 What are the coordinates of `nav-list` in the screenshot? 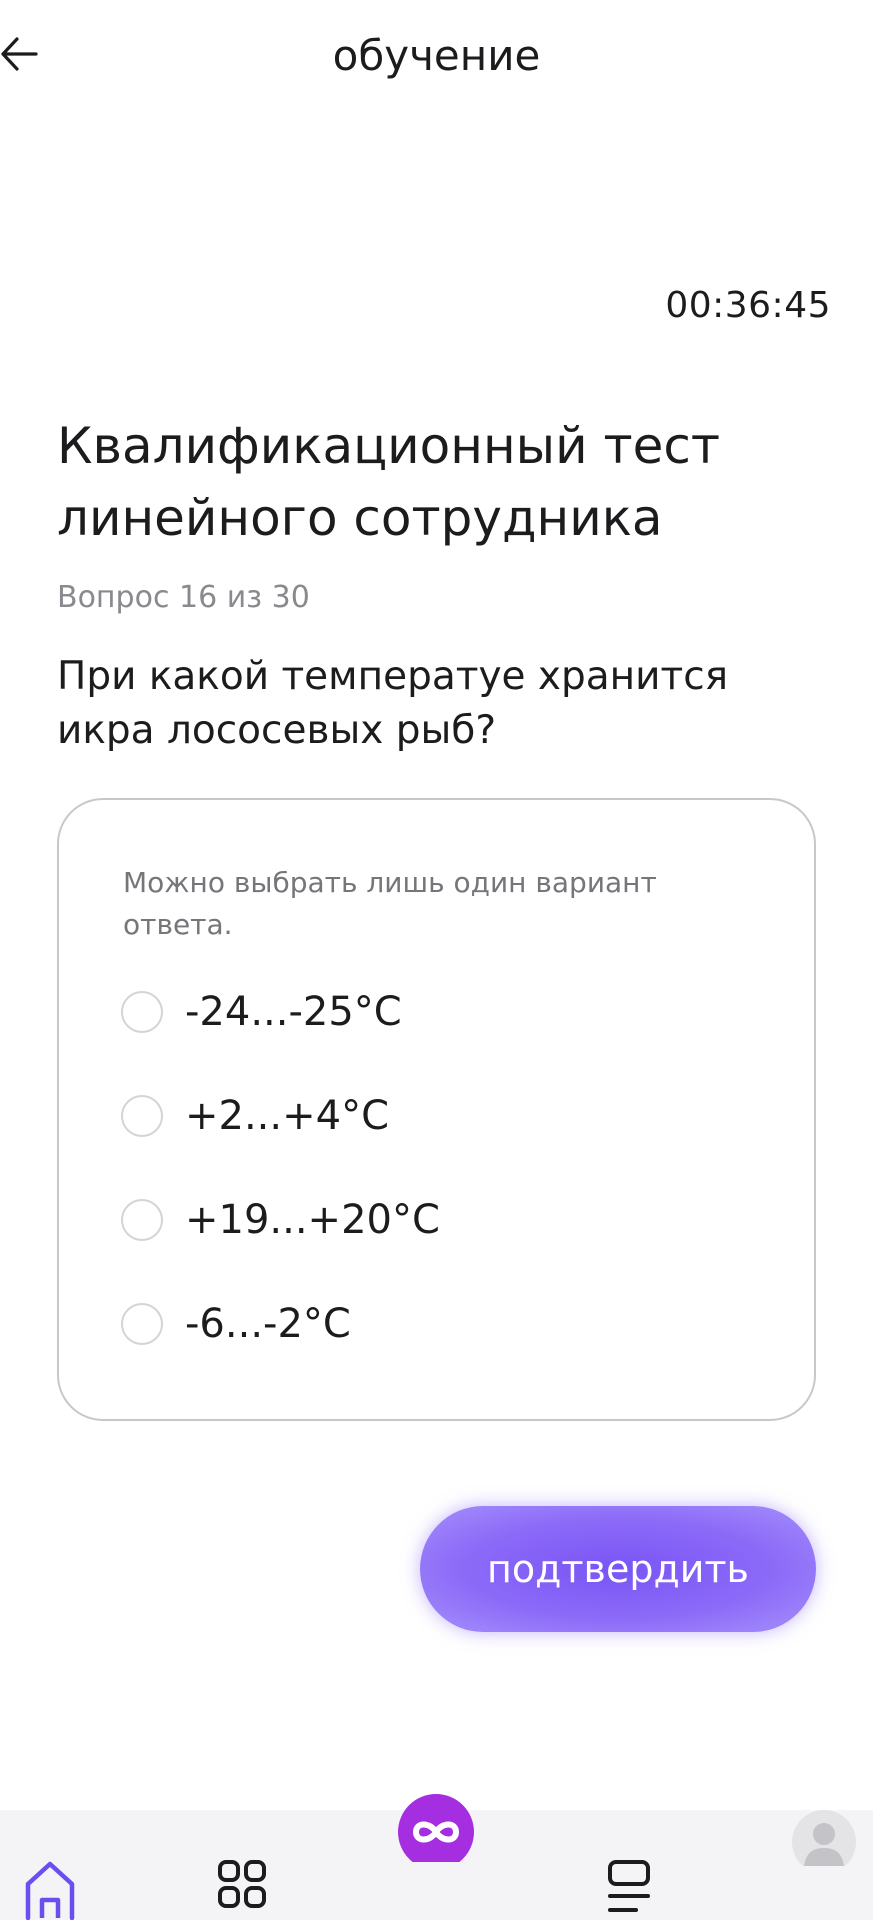 It's located at (630, 1865).